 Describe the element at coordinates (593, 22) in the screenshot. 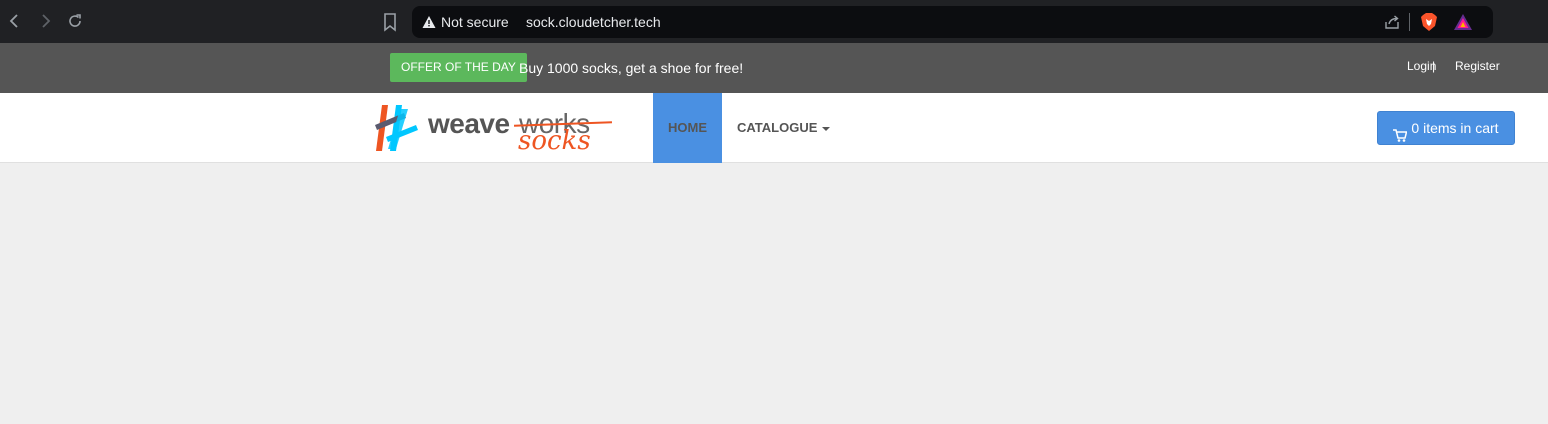

I see `url-text: sock.cloudetcher.tech` at that location.